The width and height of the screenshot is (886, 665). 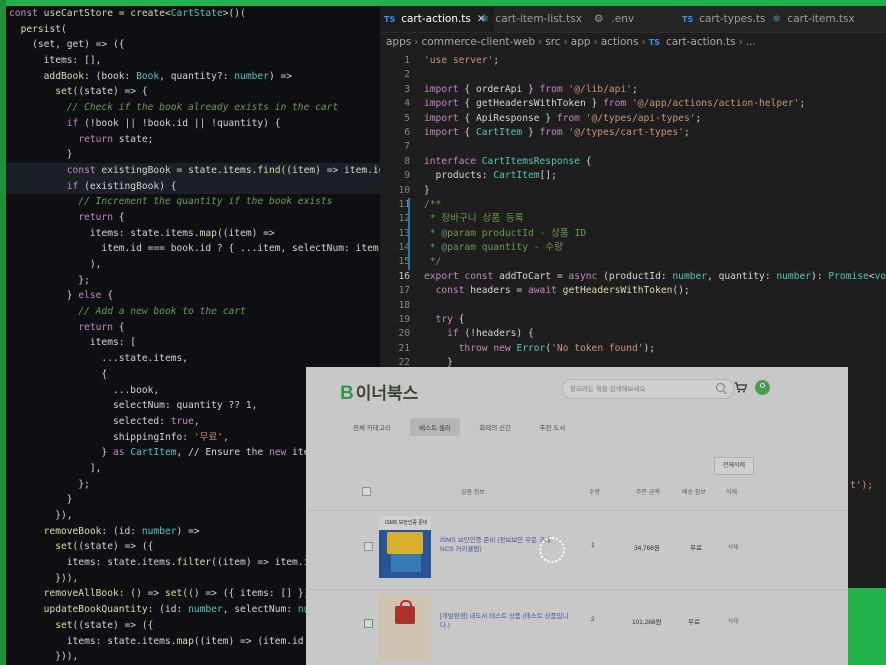 What do you see at coordinates (732, 19) in the screenshot?
I see `tab-label: cart-types.ts` at bounding box center [732, 19].